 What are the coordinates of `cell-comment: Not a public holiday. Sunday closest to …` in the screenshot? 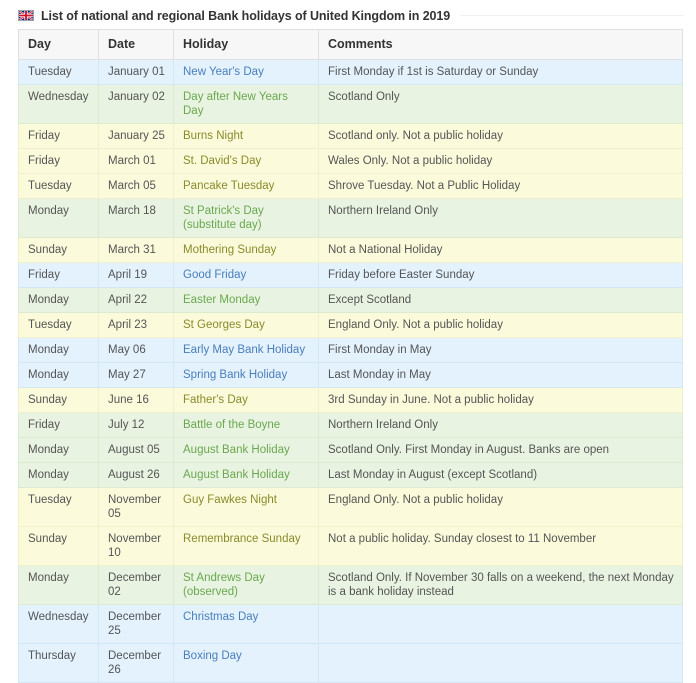 It's located at (500, 546).